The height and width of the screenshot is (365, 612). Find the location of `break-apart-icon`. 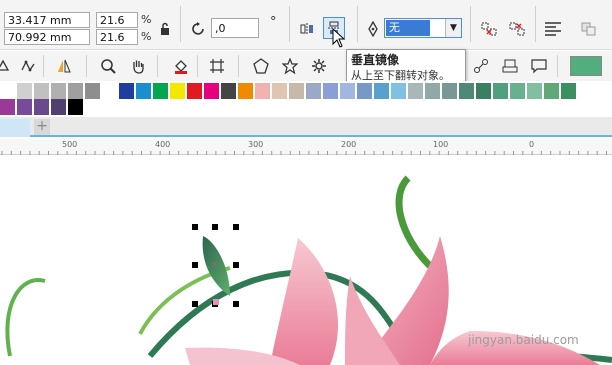

break-apart-icon is located at coordinates (489, 29).